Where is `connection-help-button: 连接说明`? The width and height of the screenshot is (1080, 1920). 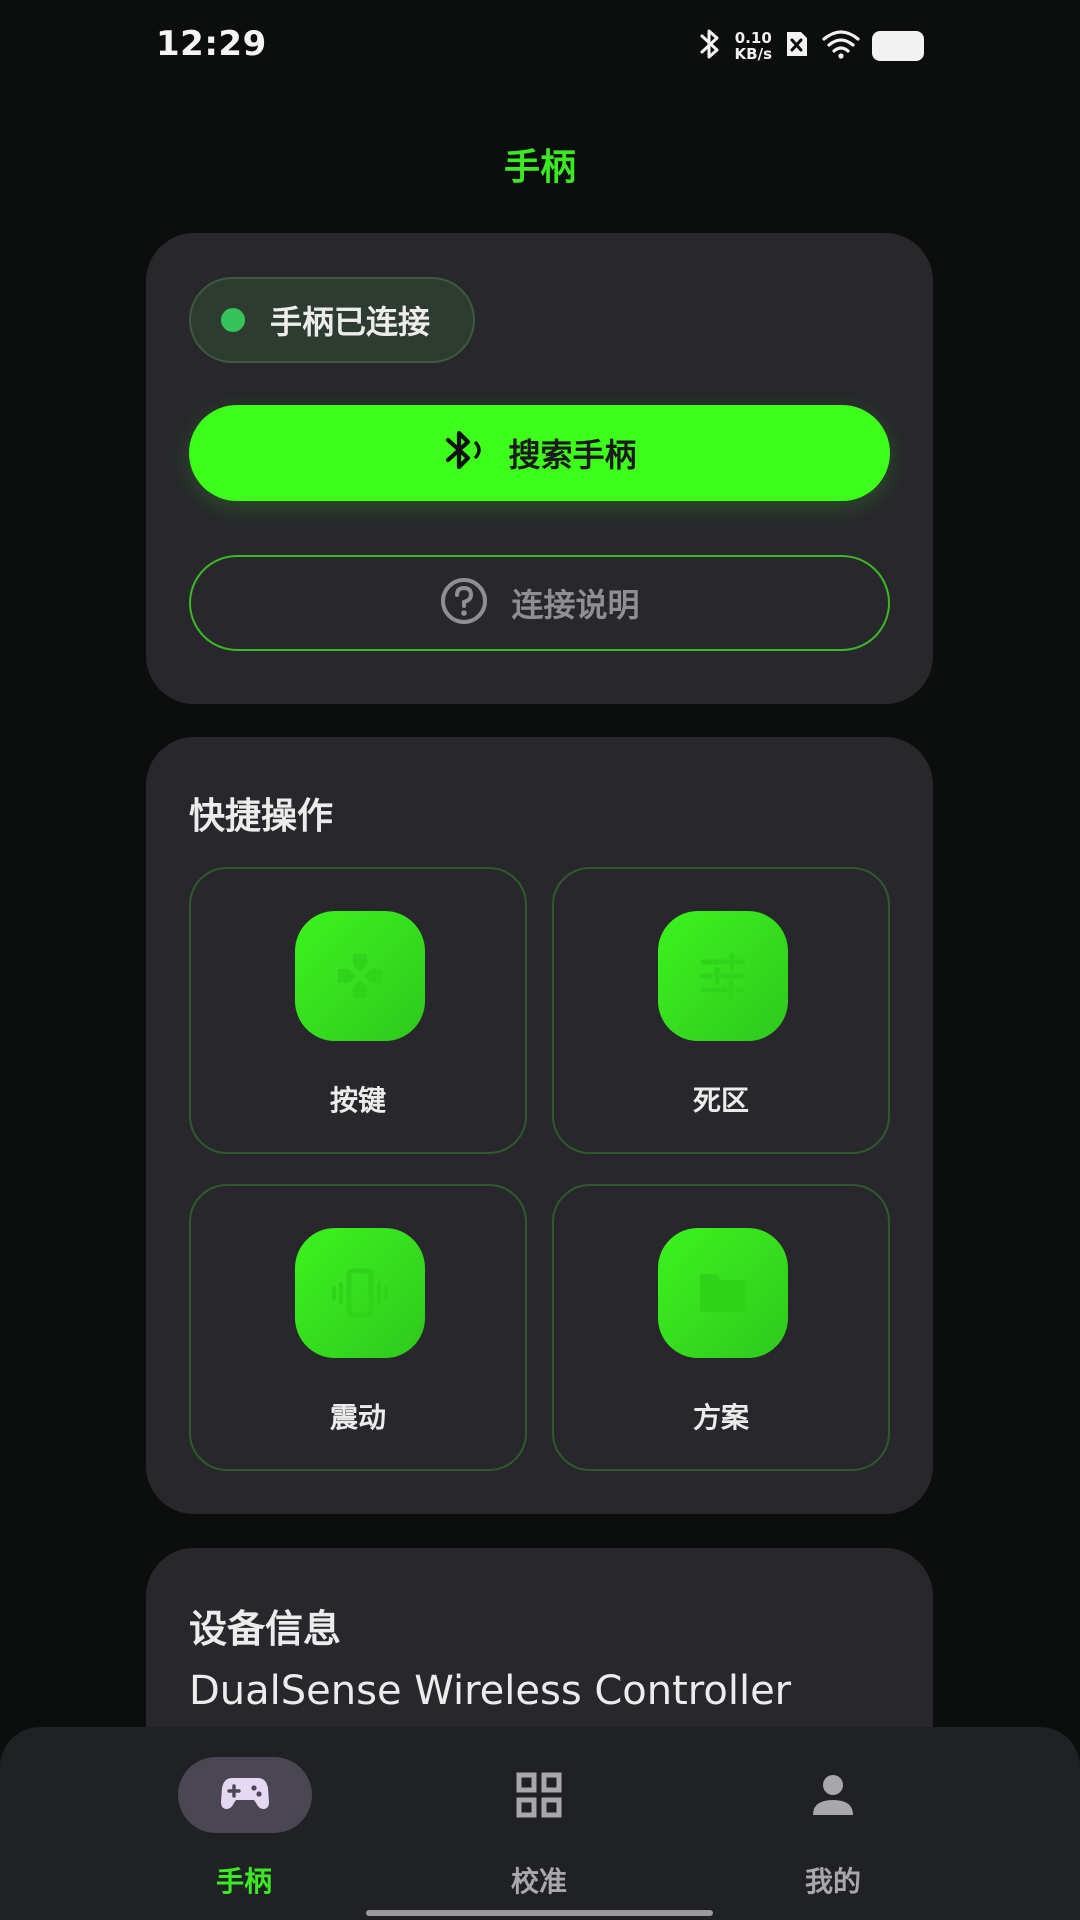 connection-help-button: 连接说明 is located at coordinates (539, 603).